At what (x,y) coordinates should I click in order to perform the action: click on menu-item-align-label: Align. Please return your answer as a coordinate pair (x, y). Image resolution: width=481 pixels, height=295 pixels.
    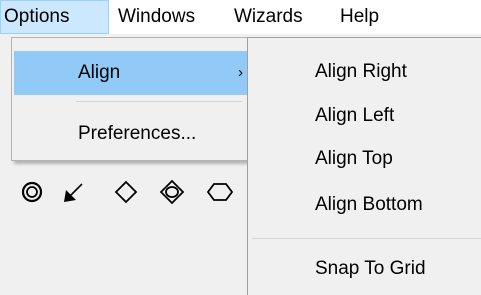
    Looking at the image, I should click on (99, 72).